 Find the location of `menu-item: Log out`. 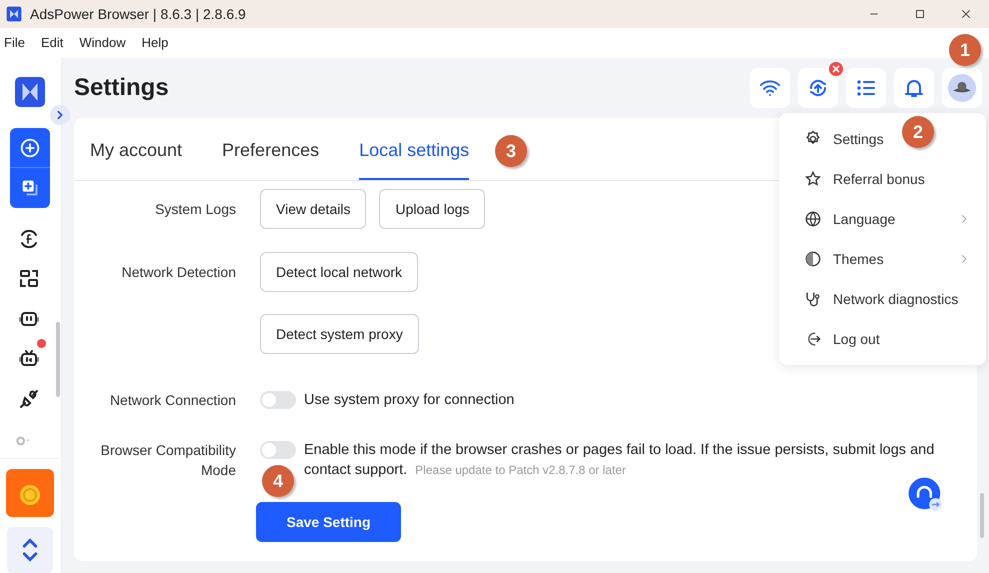

menu-item: Log out is located at coordinates (882, 339).